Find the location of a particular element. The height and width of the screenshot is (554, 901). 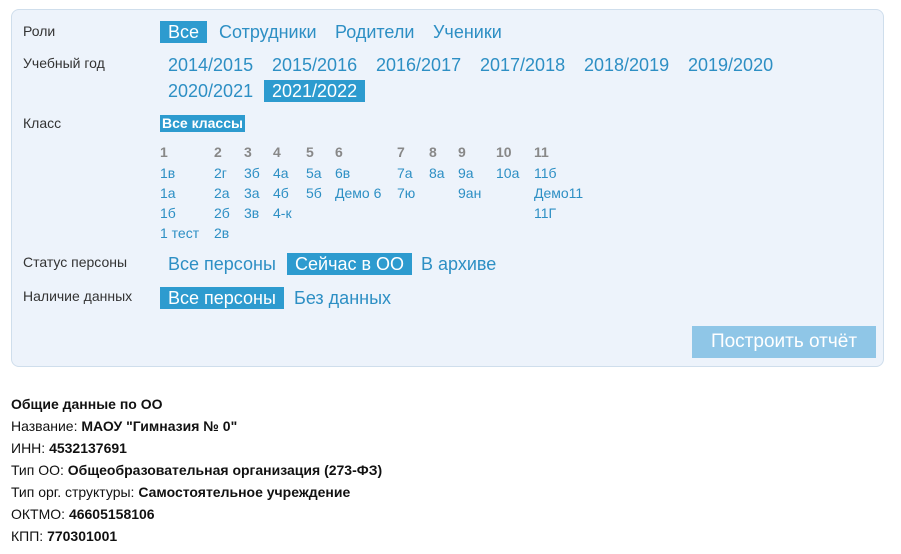

class-item: 3в is located at coordinates (251, 213).